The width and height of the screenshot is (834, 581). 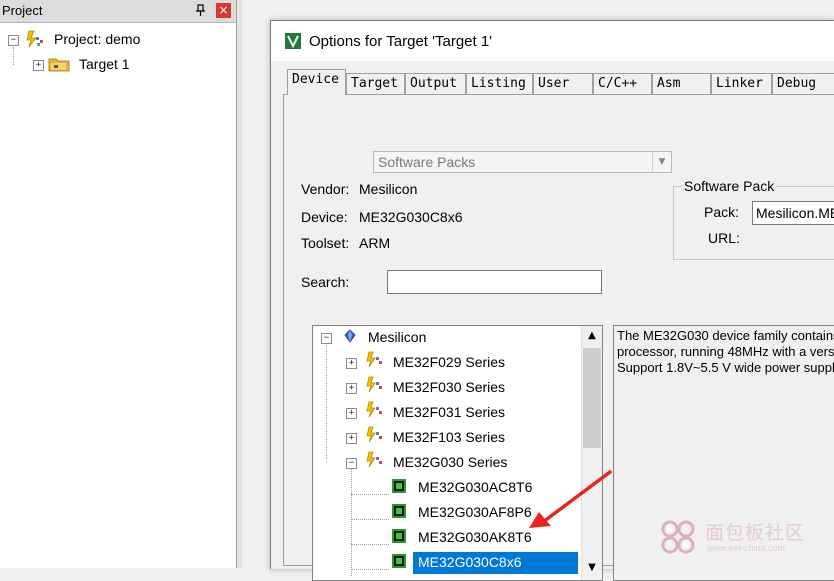 What do you see at coordinates (552, 41) in the screenshot?
I see `dialog-titlebar: Options for Target 'Target 1'` at bounding box center [552, 41].